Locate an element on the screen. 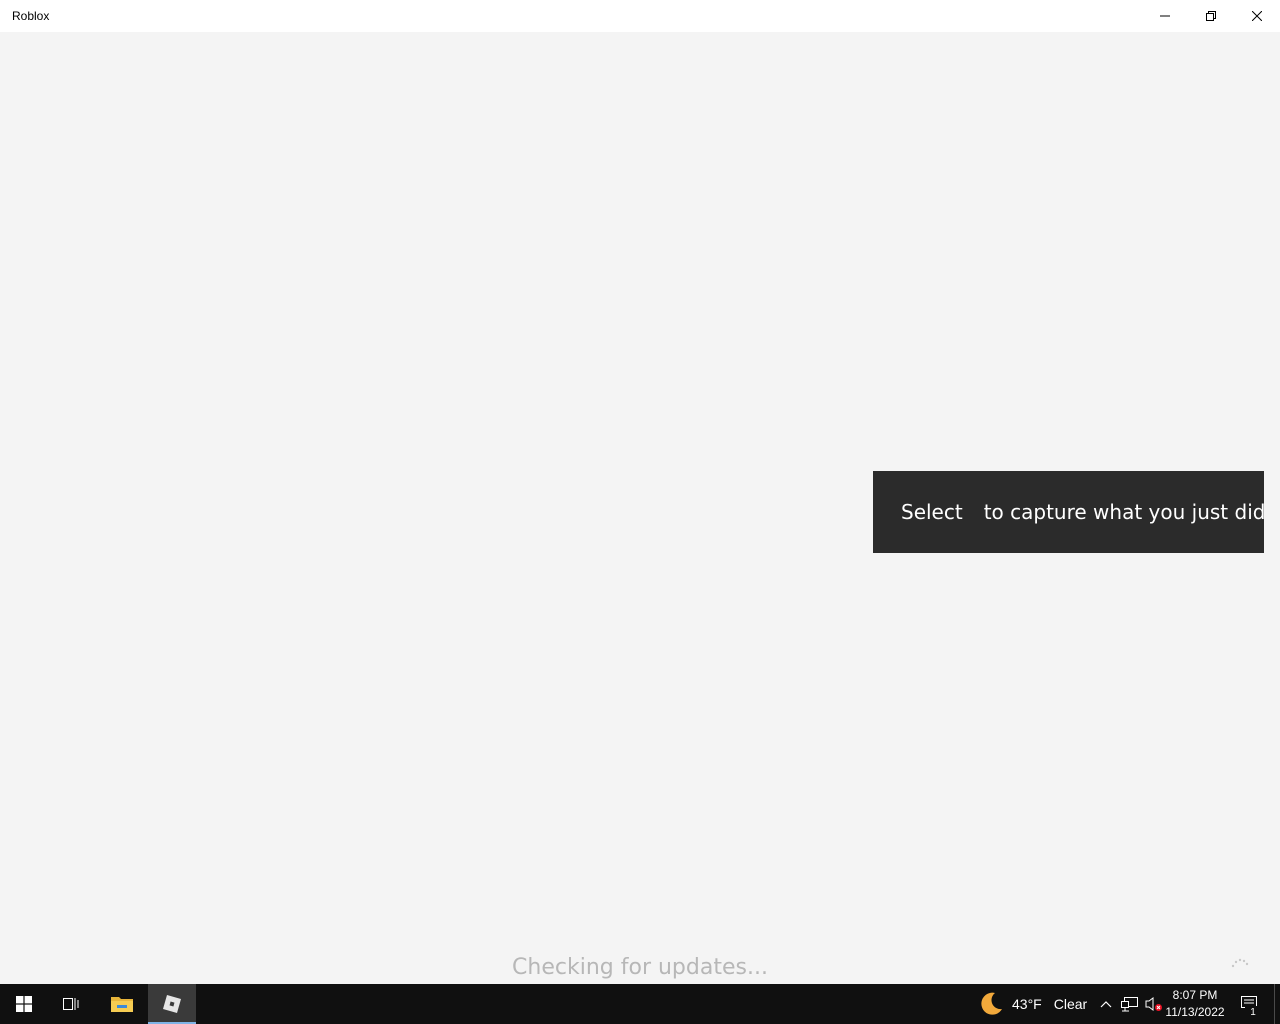 This screenshot has height=1024, width=1280. start-button is located at coordinates (24, 1004).